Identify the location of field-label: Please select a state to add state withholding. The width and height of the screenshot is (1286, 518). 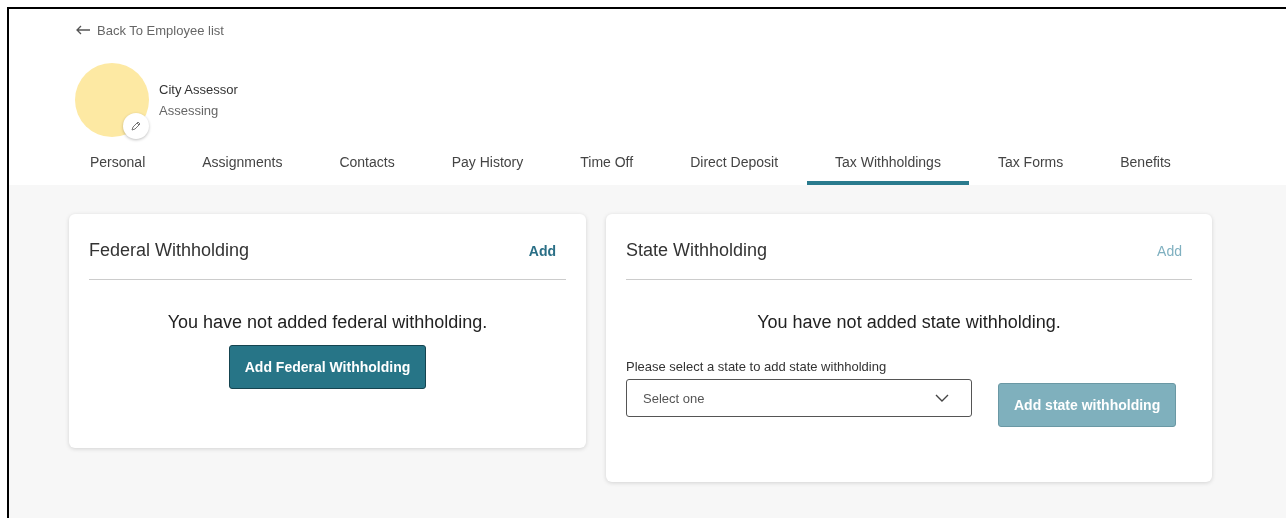
(757, 366).